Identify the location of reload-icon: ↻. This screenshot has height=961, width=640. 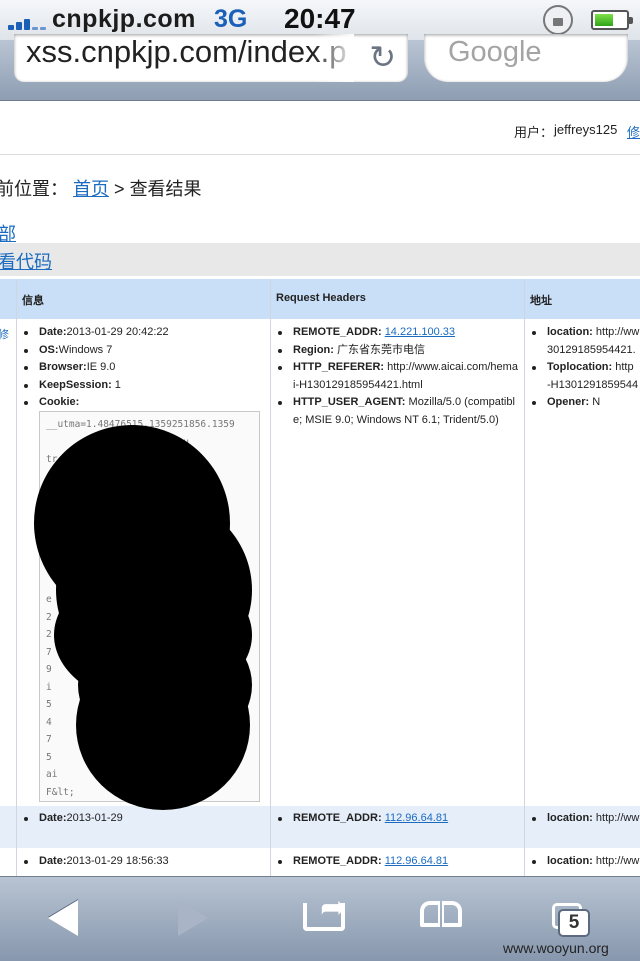
(382, 57).